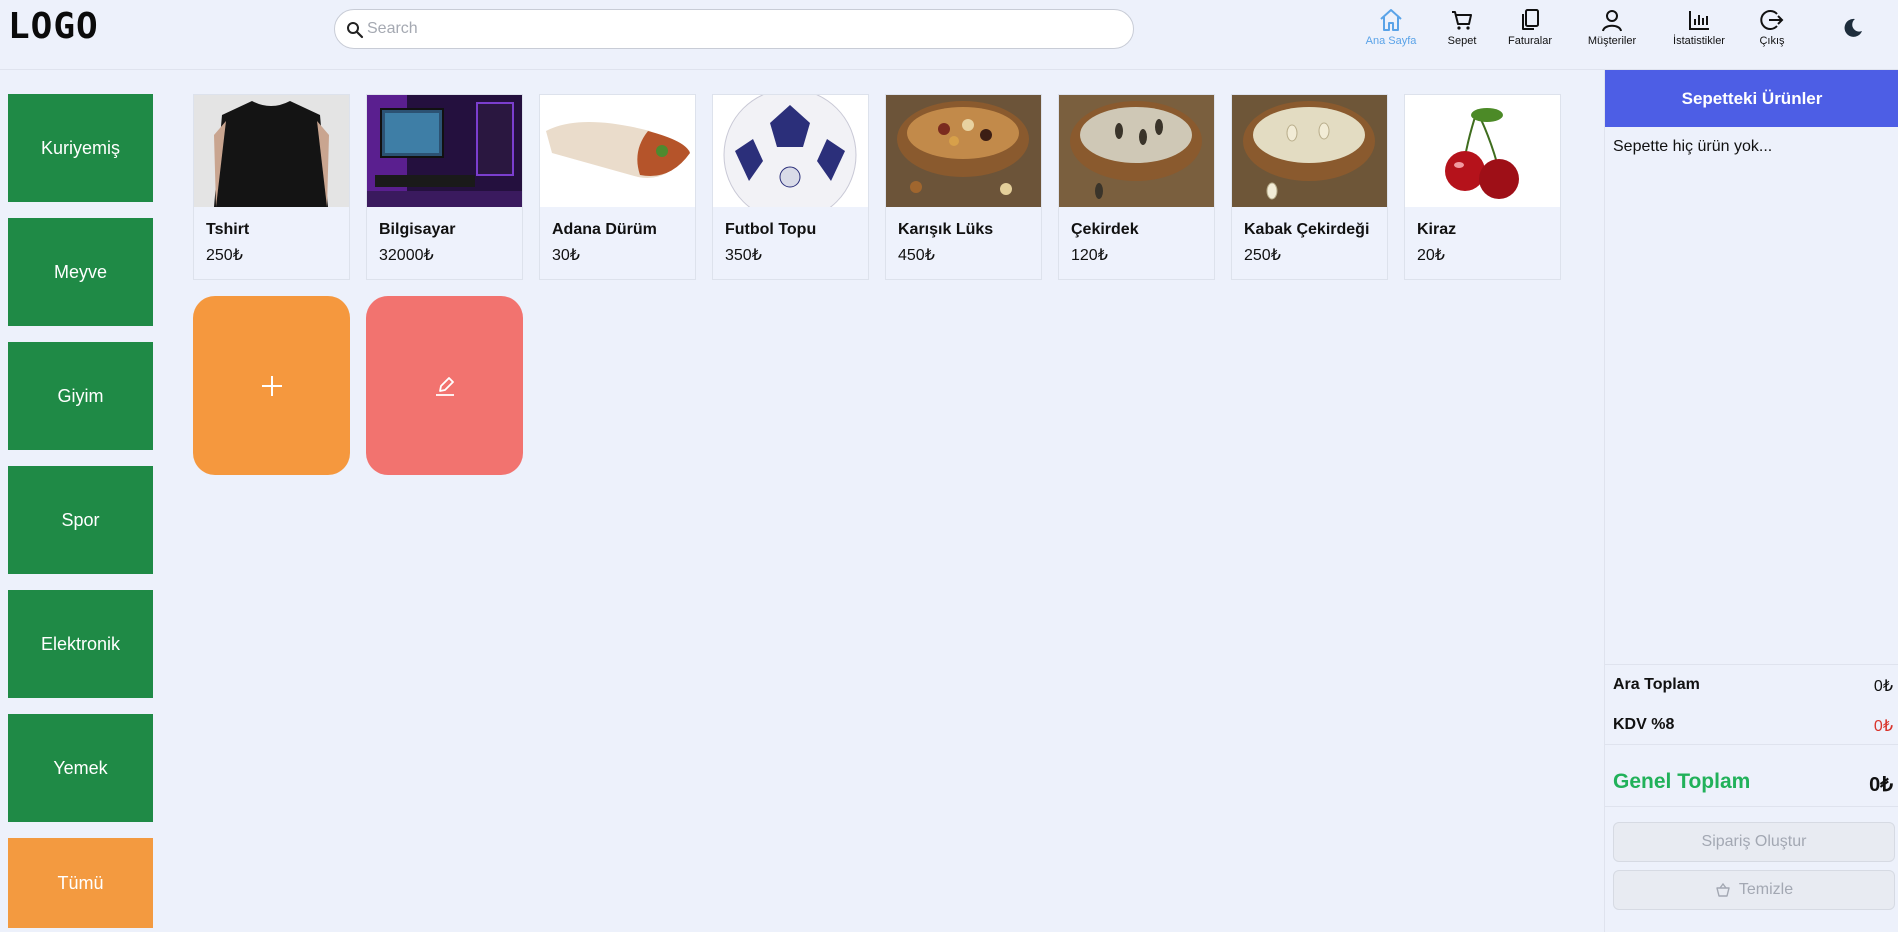  I want to click on product-price: 30₺, so click(566, 255).